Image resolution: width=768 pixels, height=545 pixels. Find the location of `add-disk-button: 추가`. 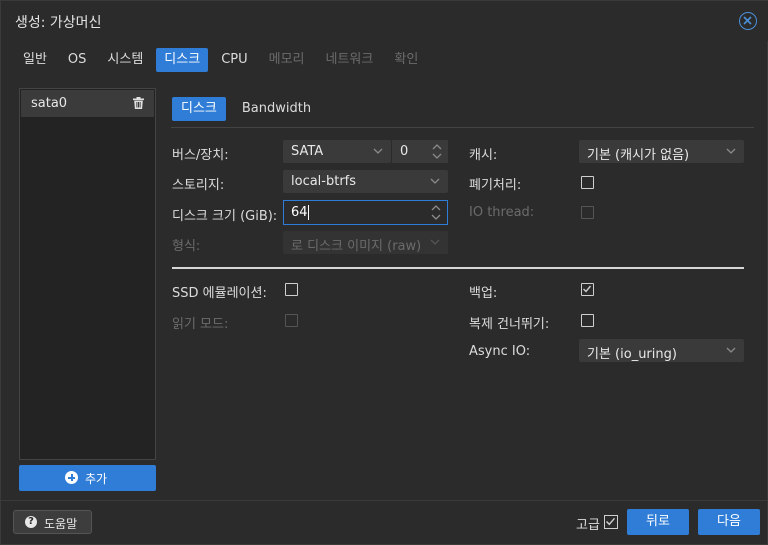

add-disk-button: 추가 is located at coordinates (87, 478).